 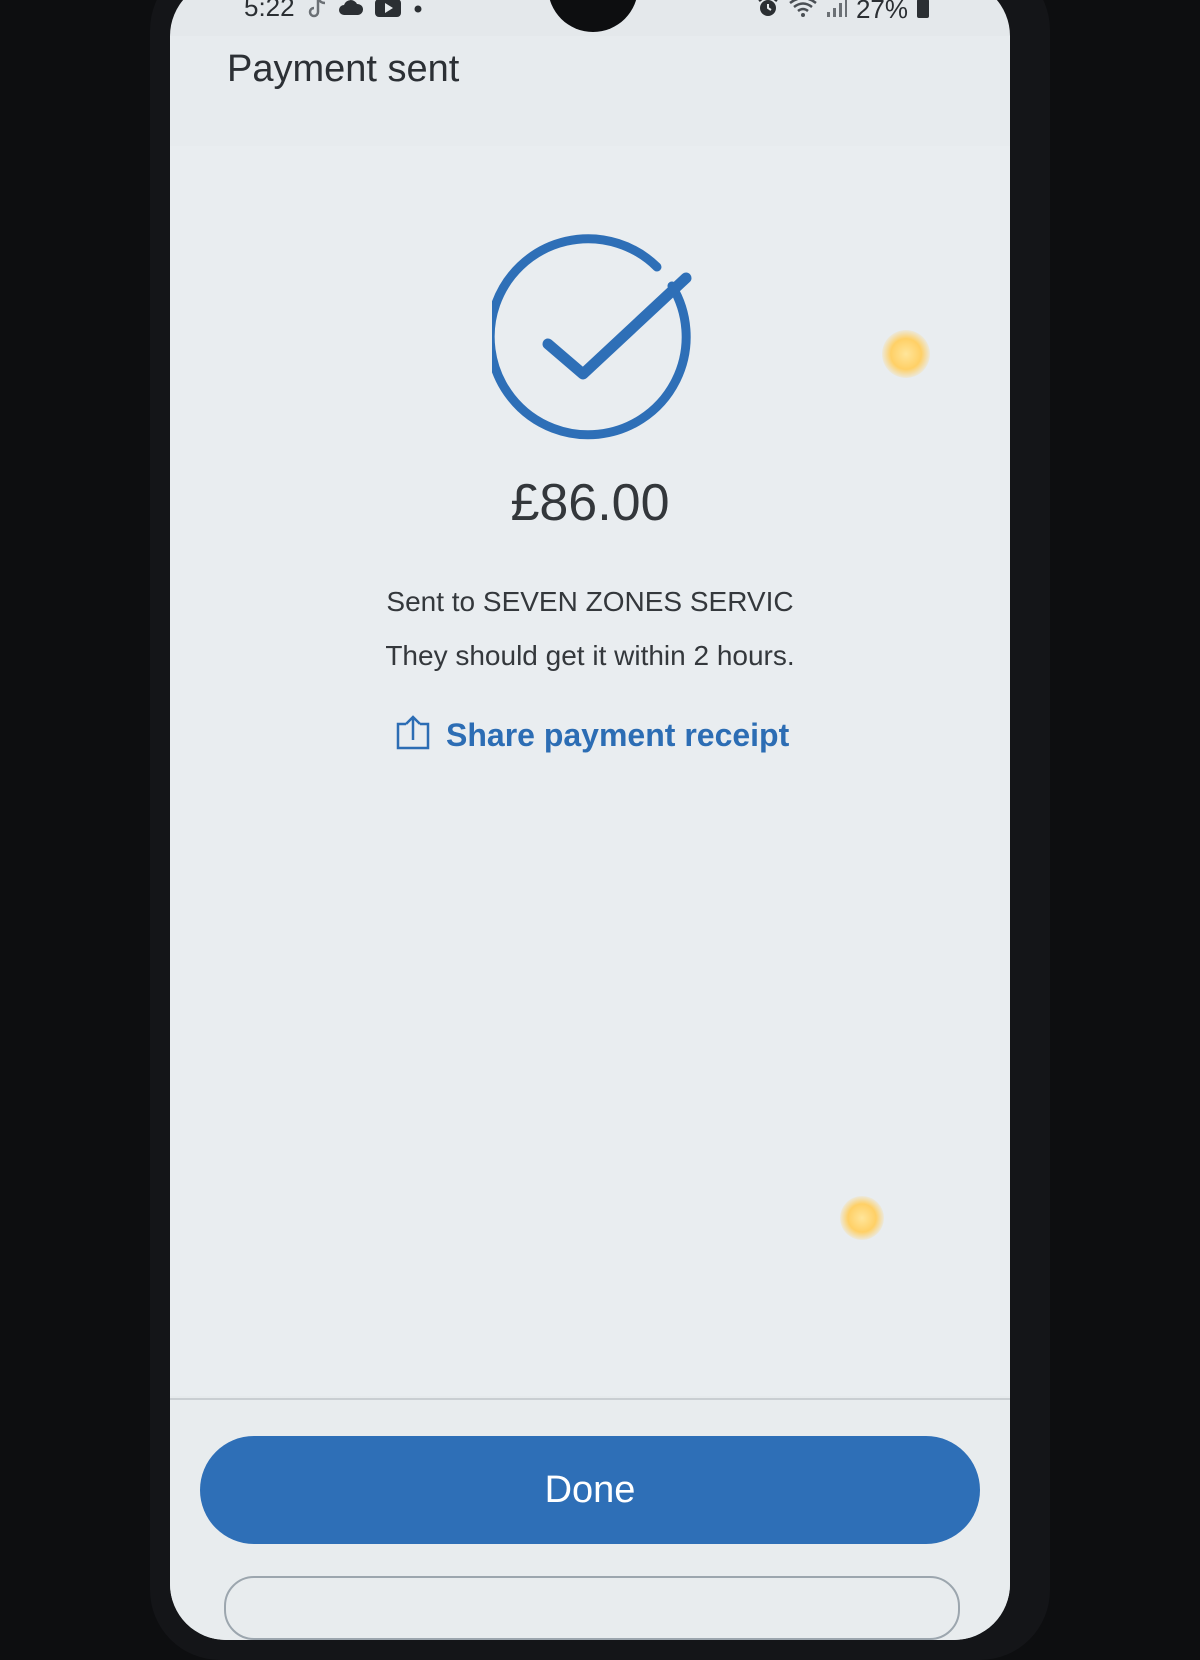 I want to click on wifi-icon, so click(x=803, y=12).